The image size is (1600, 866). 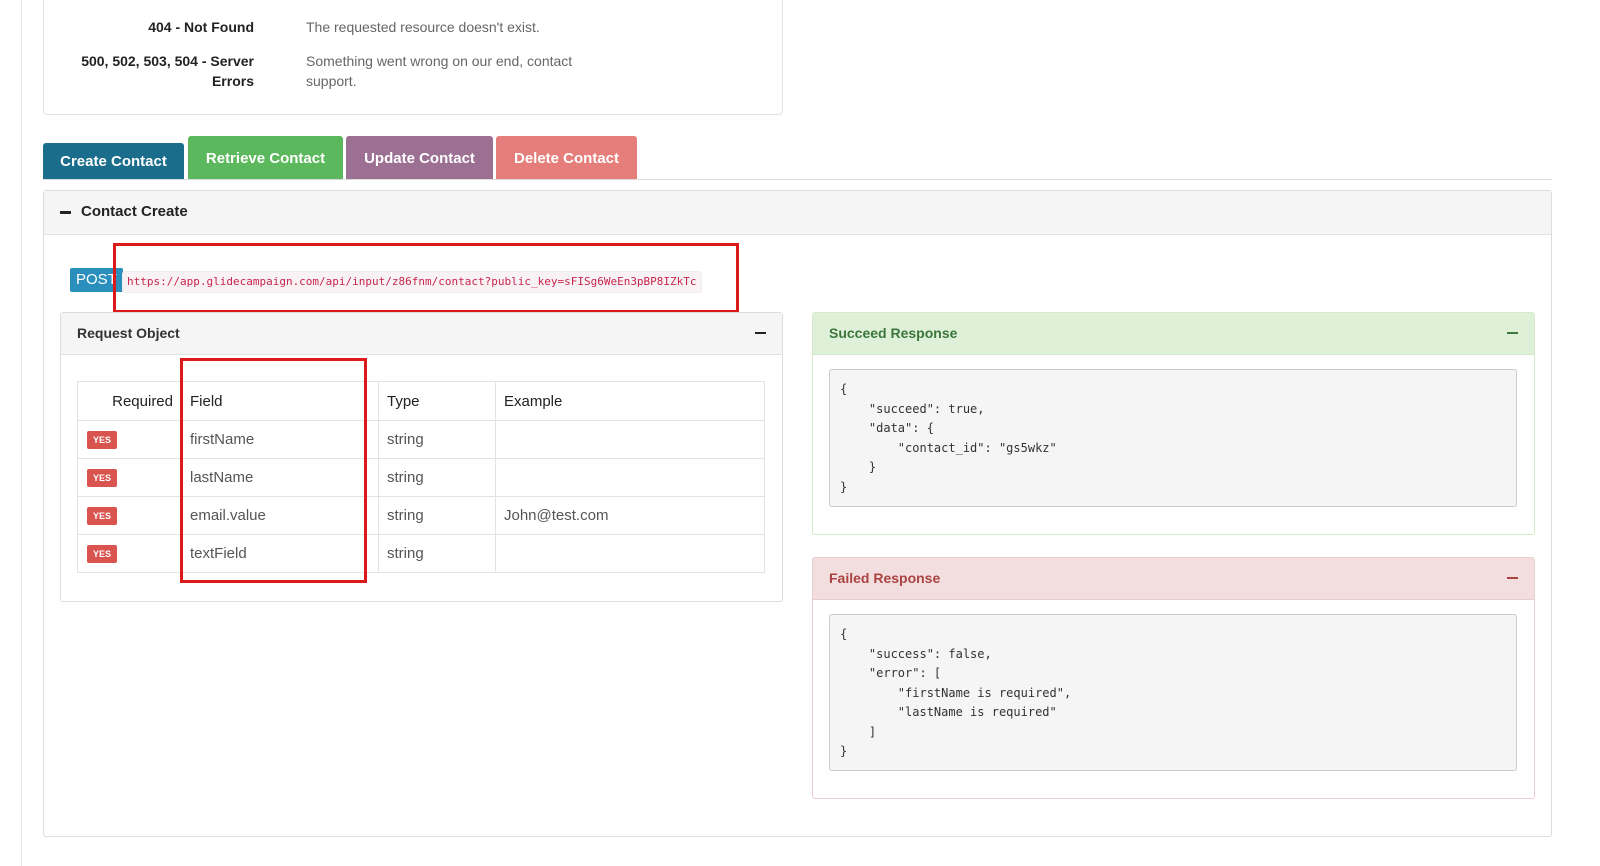 I want to click on request-object-title: Request Object, so click(x=128, y=333).